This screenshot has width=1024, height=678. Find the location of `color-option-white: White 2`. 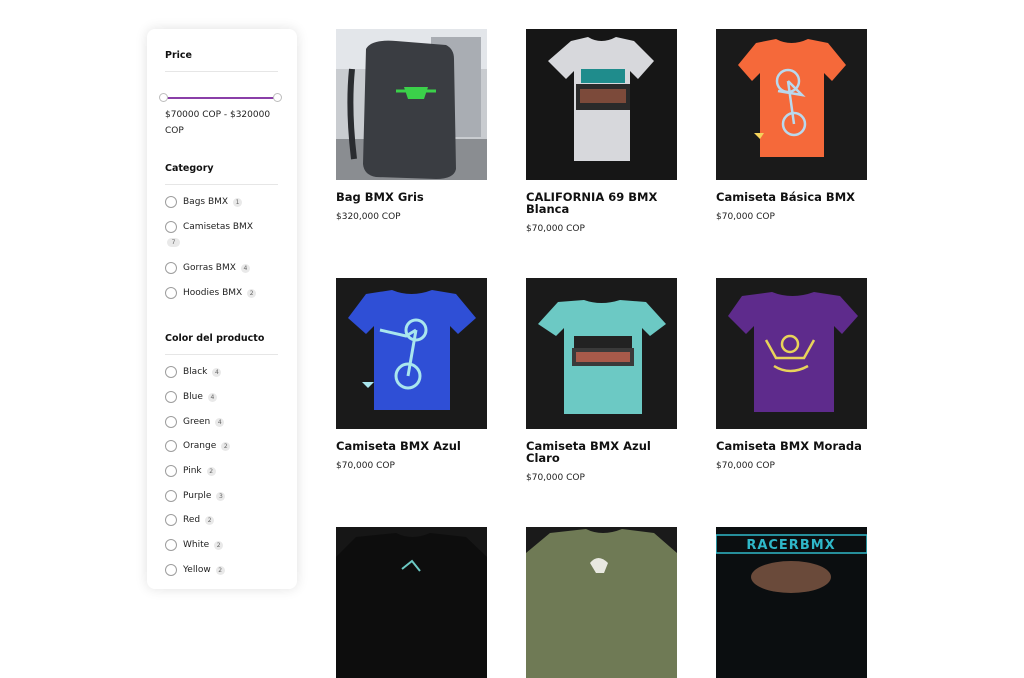

color-option-white: White 2 is located at coordinates (194, 545).